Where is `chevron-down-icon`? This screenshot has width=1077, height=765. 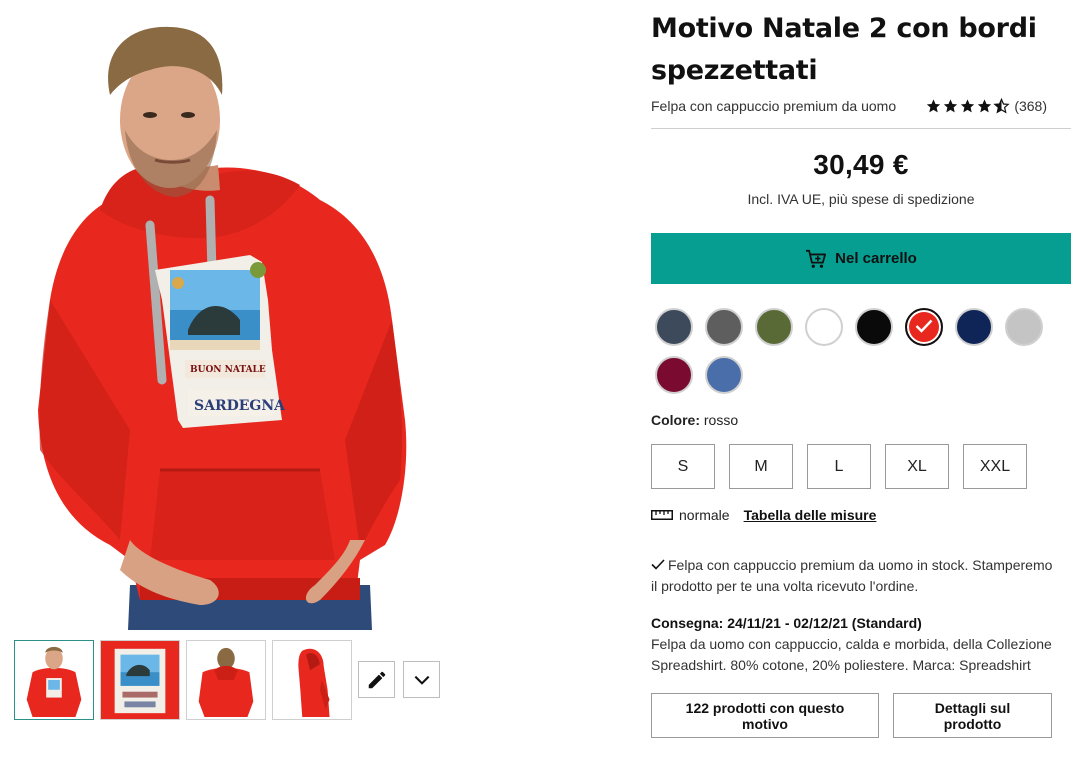
chevron-down-icon is located at coordinates (421, 680).